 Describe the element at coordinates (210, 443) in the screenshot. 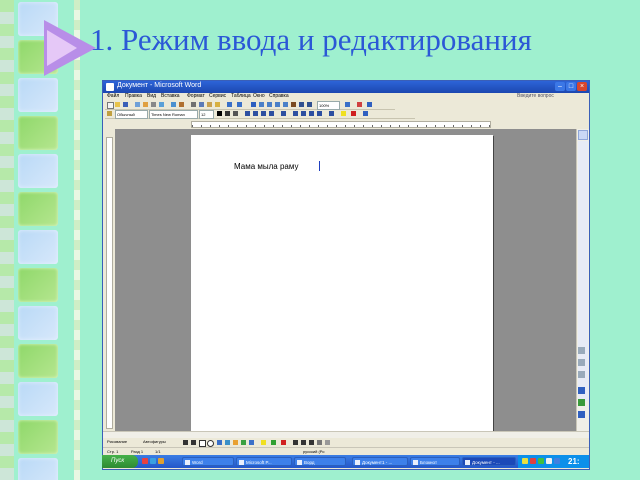

I see `oval-icon` at that location.